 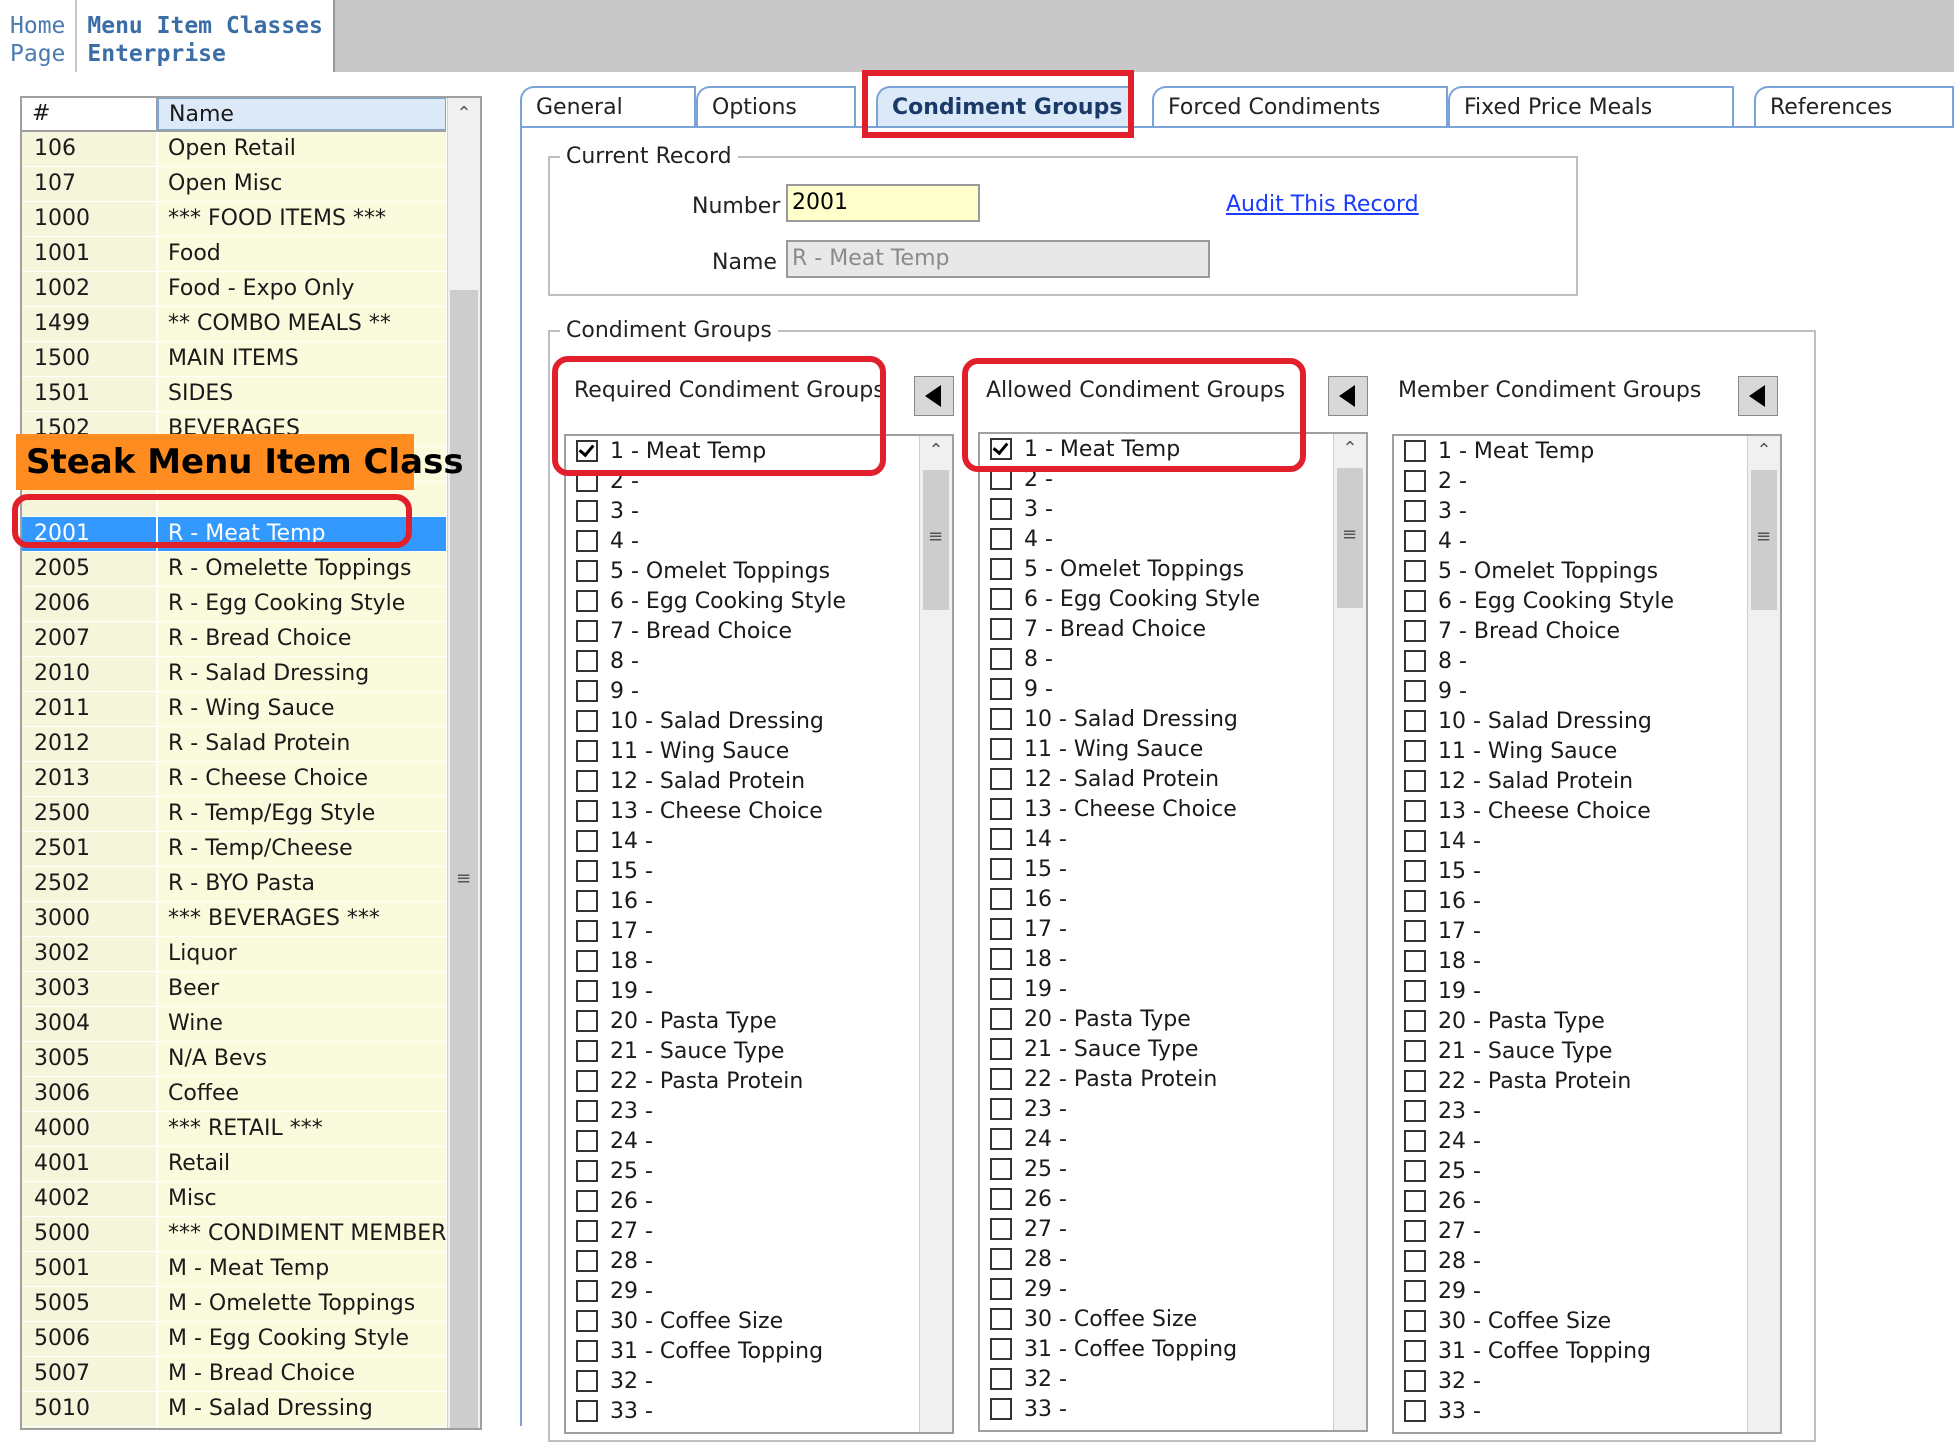 What do you see at coordinates (234, 1199) in the screenshot?
I see `table-row: 4002 Misc` at bounding box center [234, 1199].